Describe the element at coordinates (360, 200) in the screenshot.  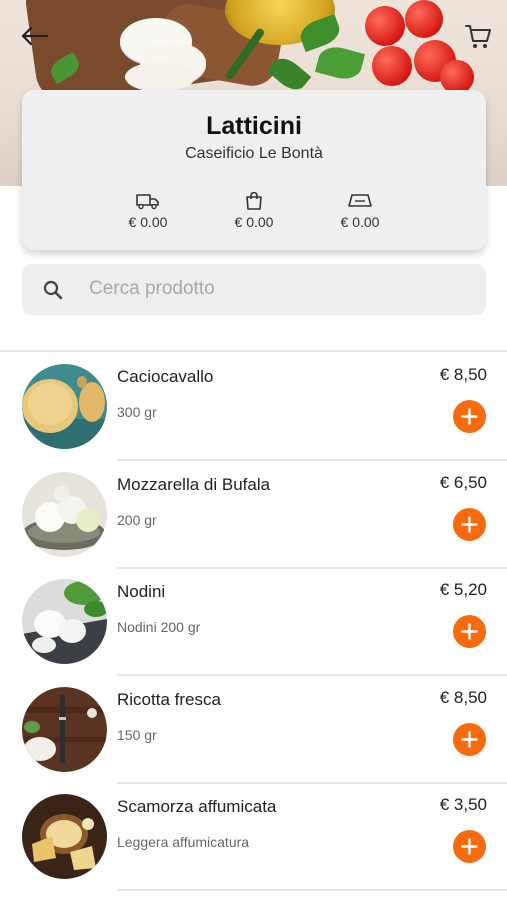
I see `ticket-icon` at that location.